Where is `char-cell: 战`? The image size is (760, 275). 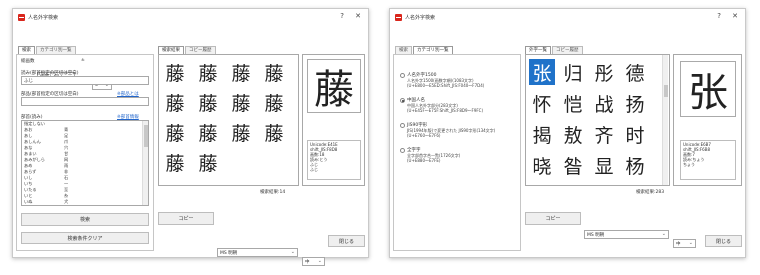
char-cell: 战 is located at coordinates (604, 103).